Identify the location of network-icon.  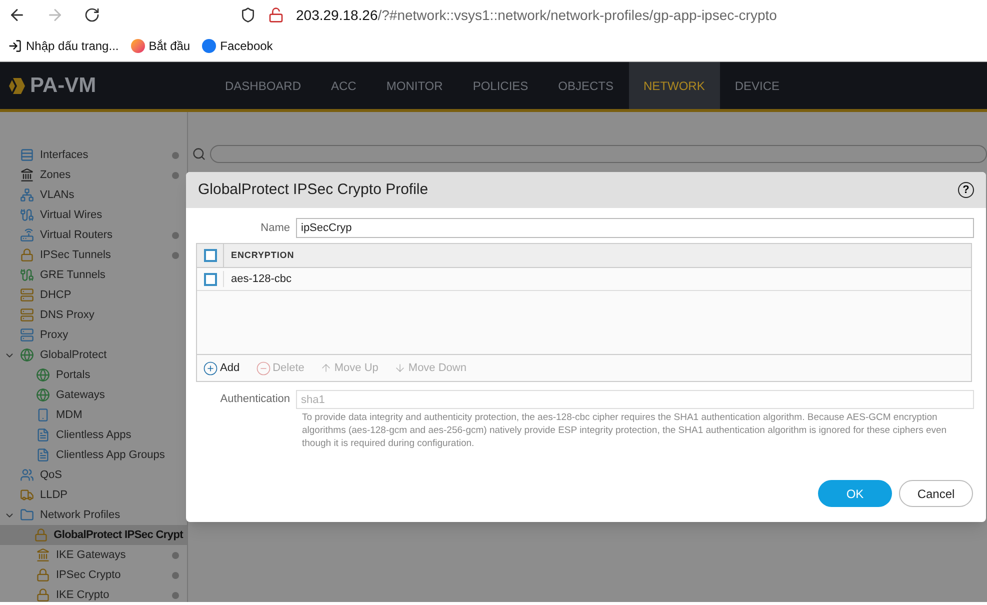
(27, 195).